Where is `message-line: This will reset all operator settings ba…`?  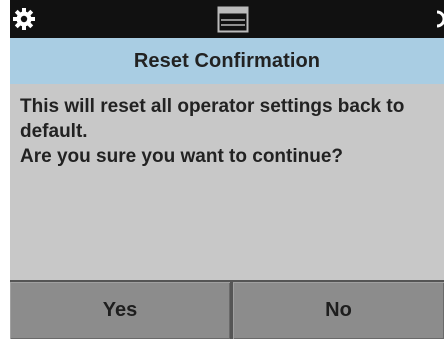
message-line: This will reset all operator settings ba… is located at coordinates (212, 106).